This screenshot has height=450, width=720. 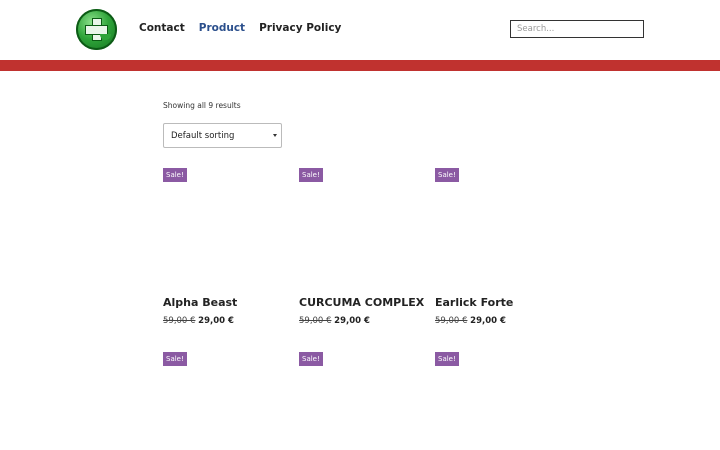 I want to click on logo-cross, so click(x=98, y=29).